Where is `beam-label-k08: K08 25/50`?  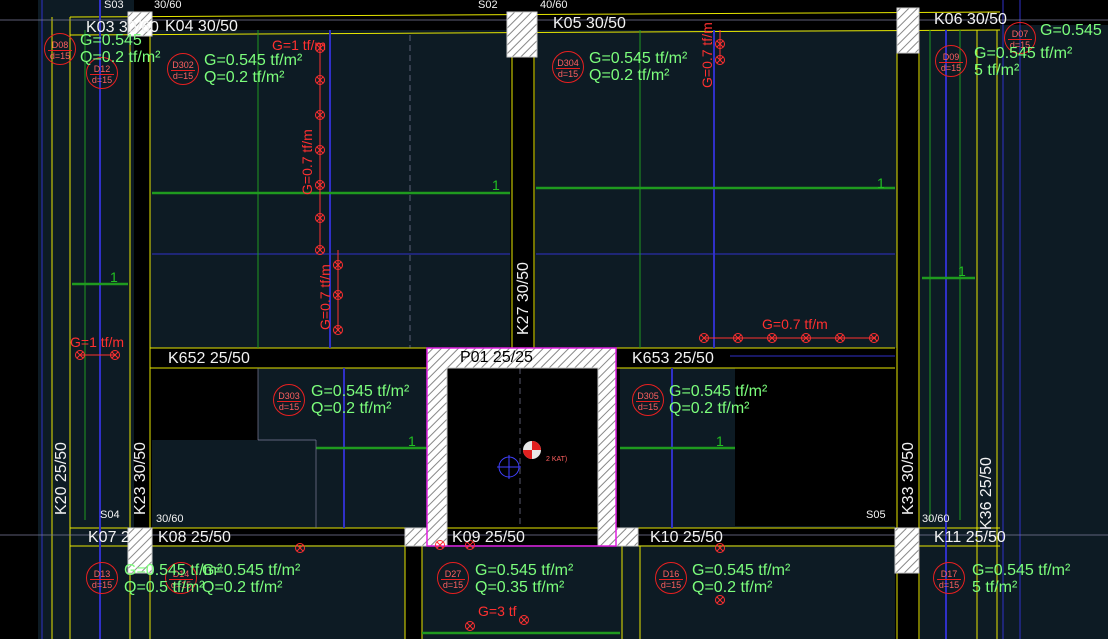
beam-label-k08: K08 25/50 is located at coordinates (194, 538).